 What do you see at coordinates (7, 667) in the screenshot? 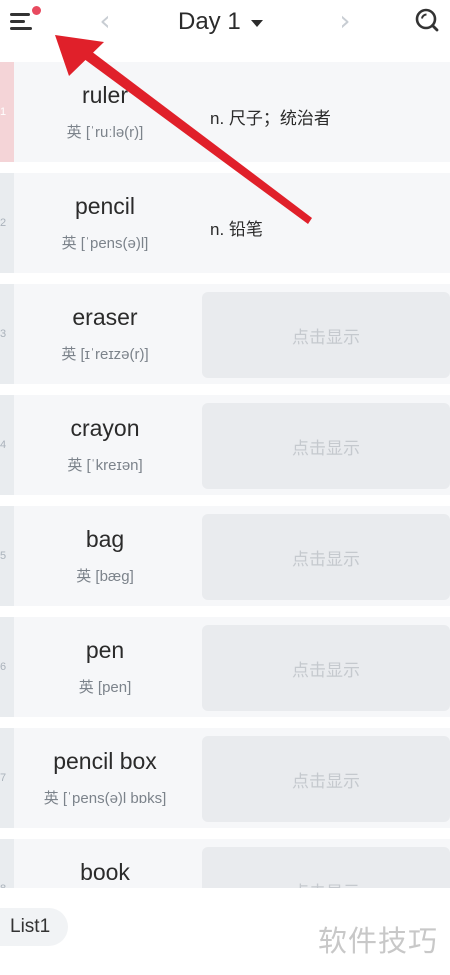
I see `row-number: 6` at bounding box center [7, 667].